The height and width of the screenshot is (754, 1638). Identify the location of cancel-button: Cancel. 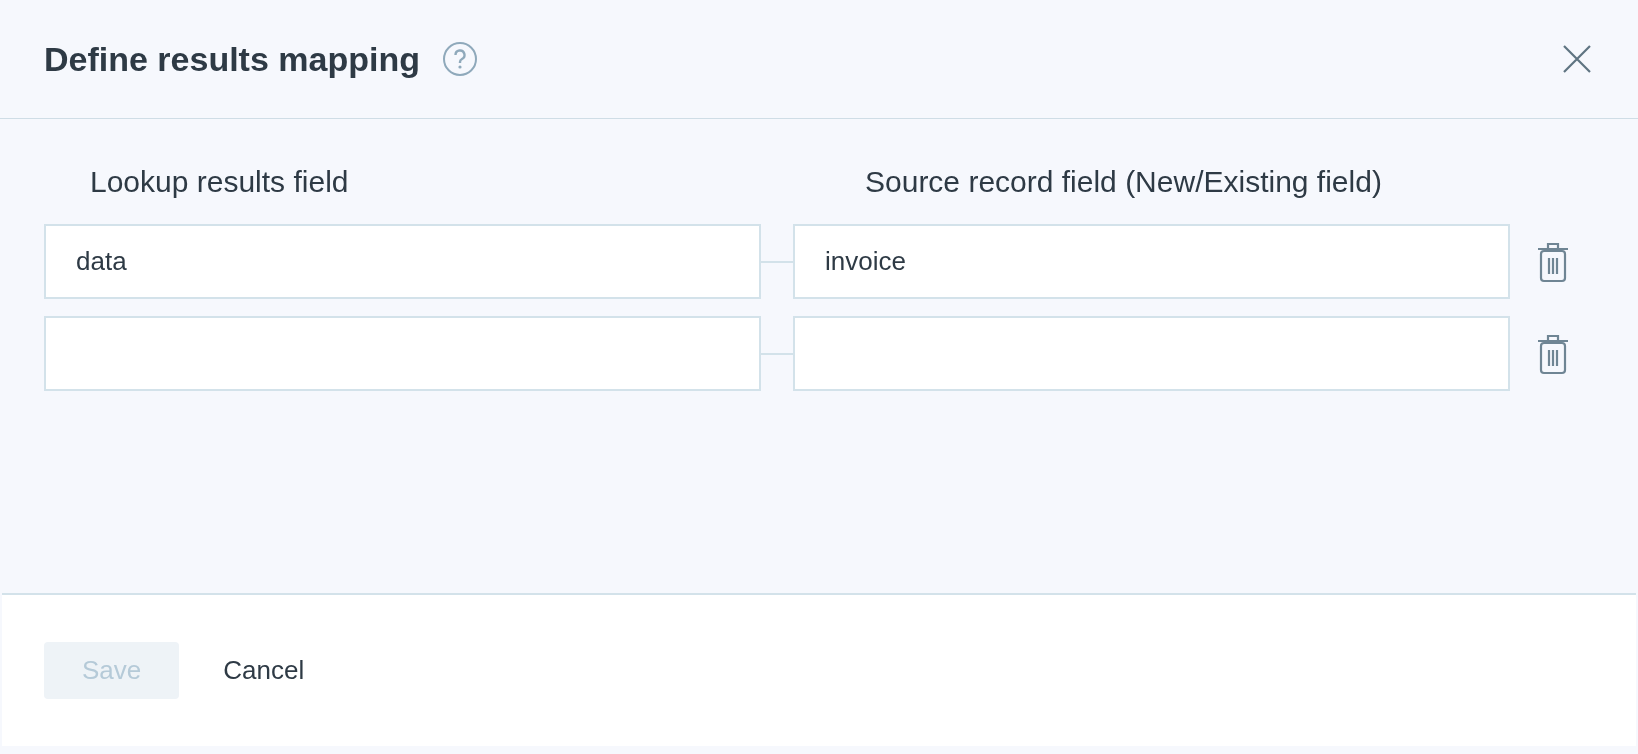
(264, 670).